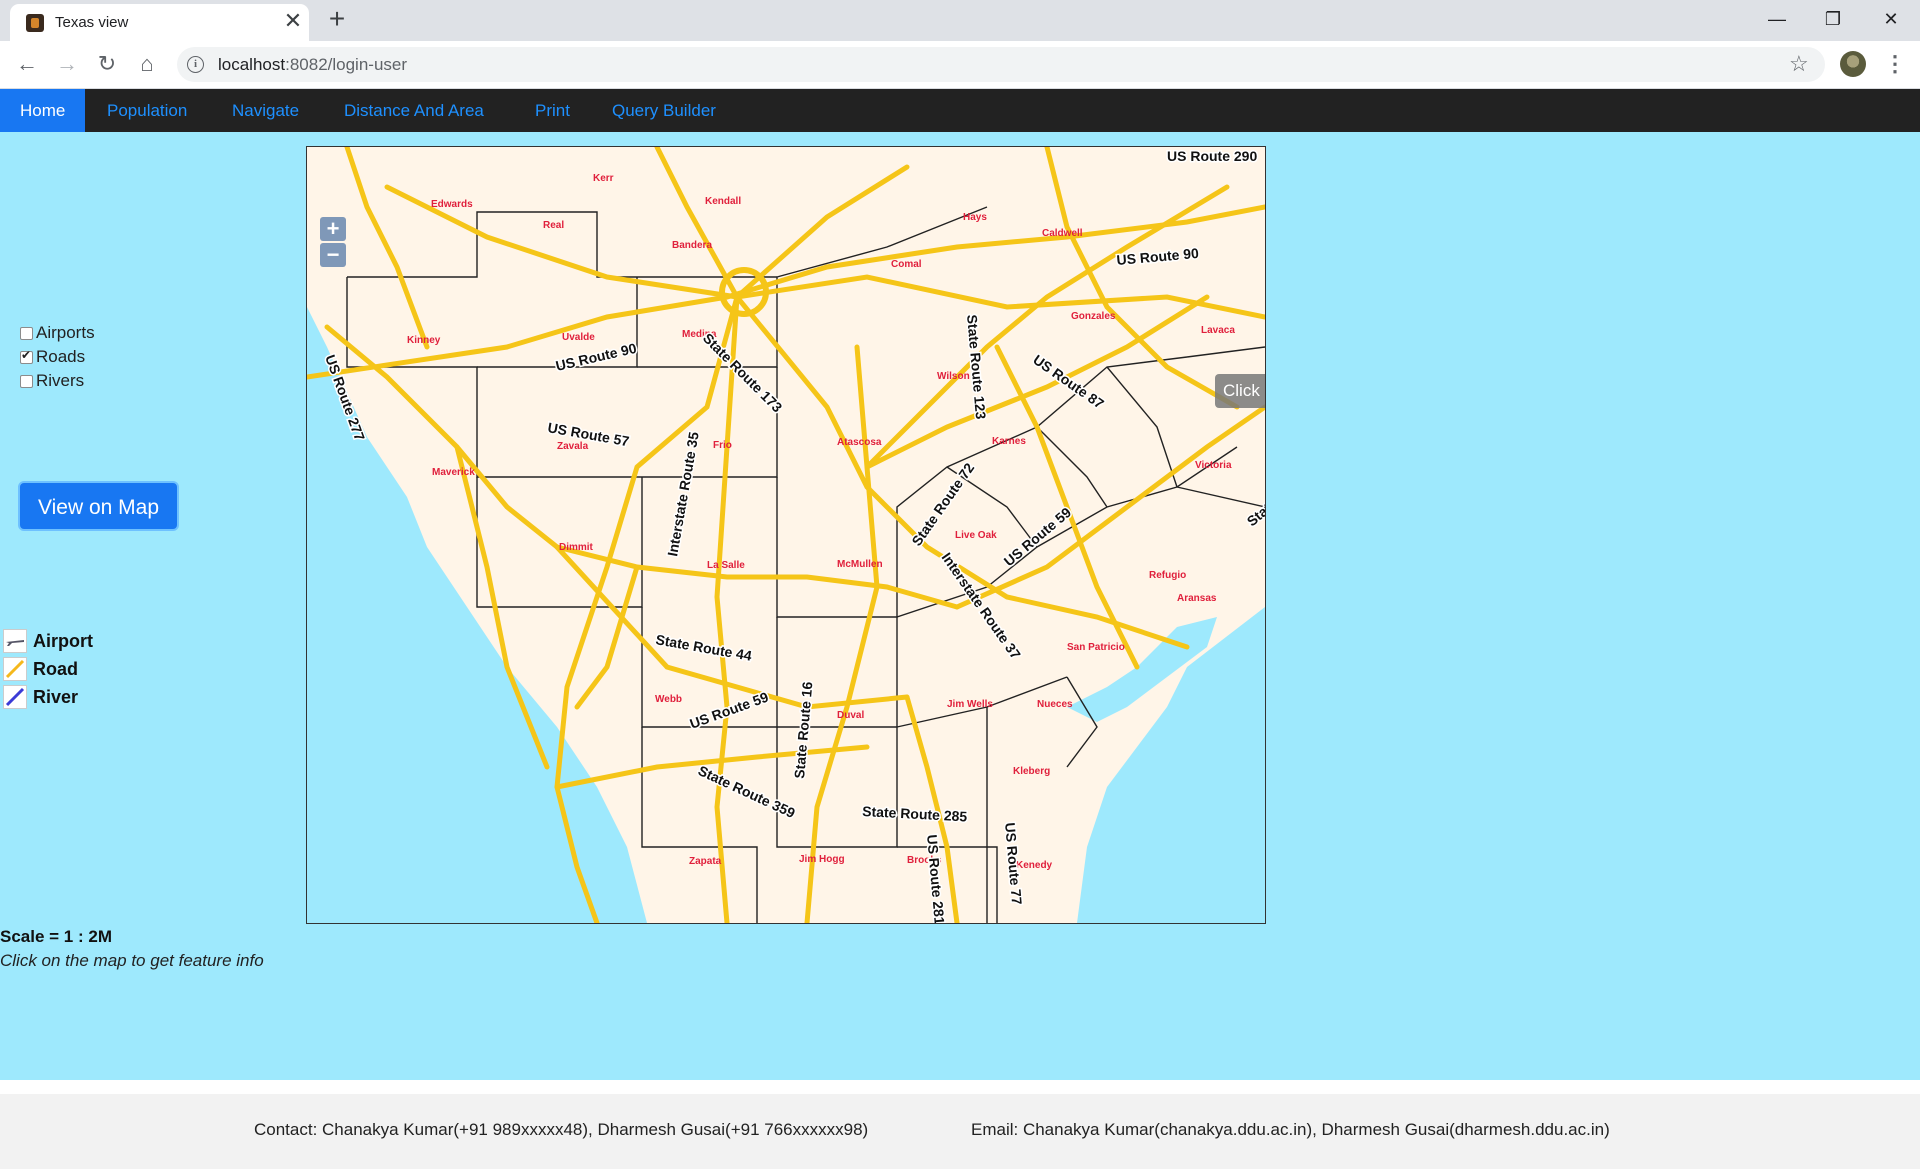 The width and height of the screenshot is (1920, 1169). I want to click on county-label: Caldwell, so click(1062, 233).